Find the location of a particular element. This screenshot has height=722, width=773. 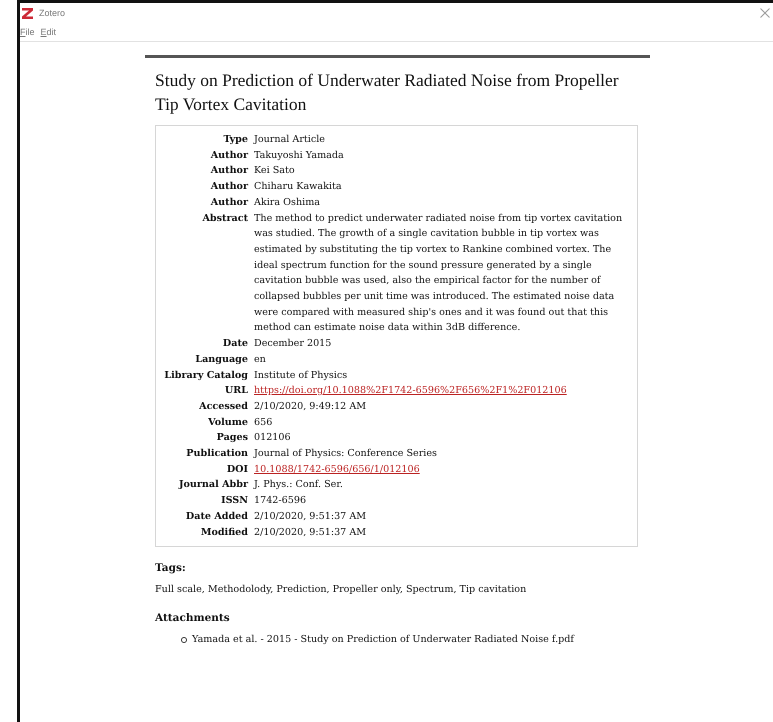

field-label: Abstract is located at coordinates (224, 219).